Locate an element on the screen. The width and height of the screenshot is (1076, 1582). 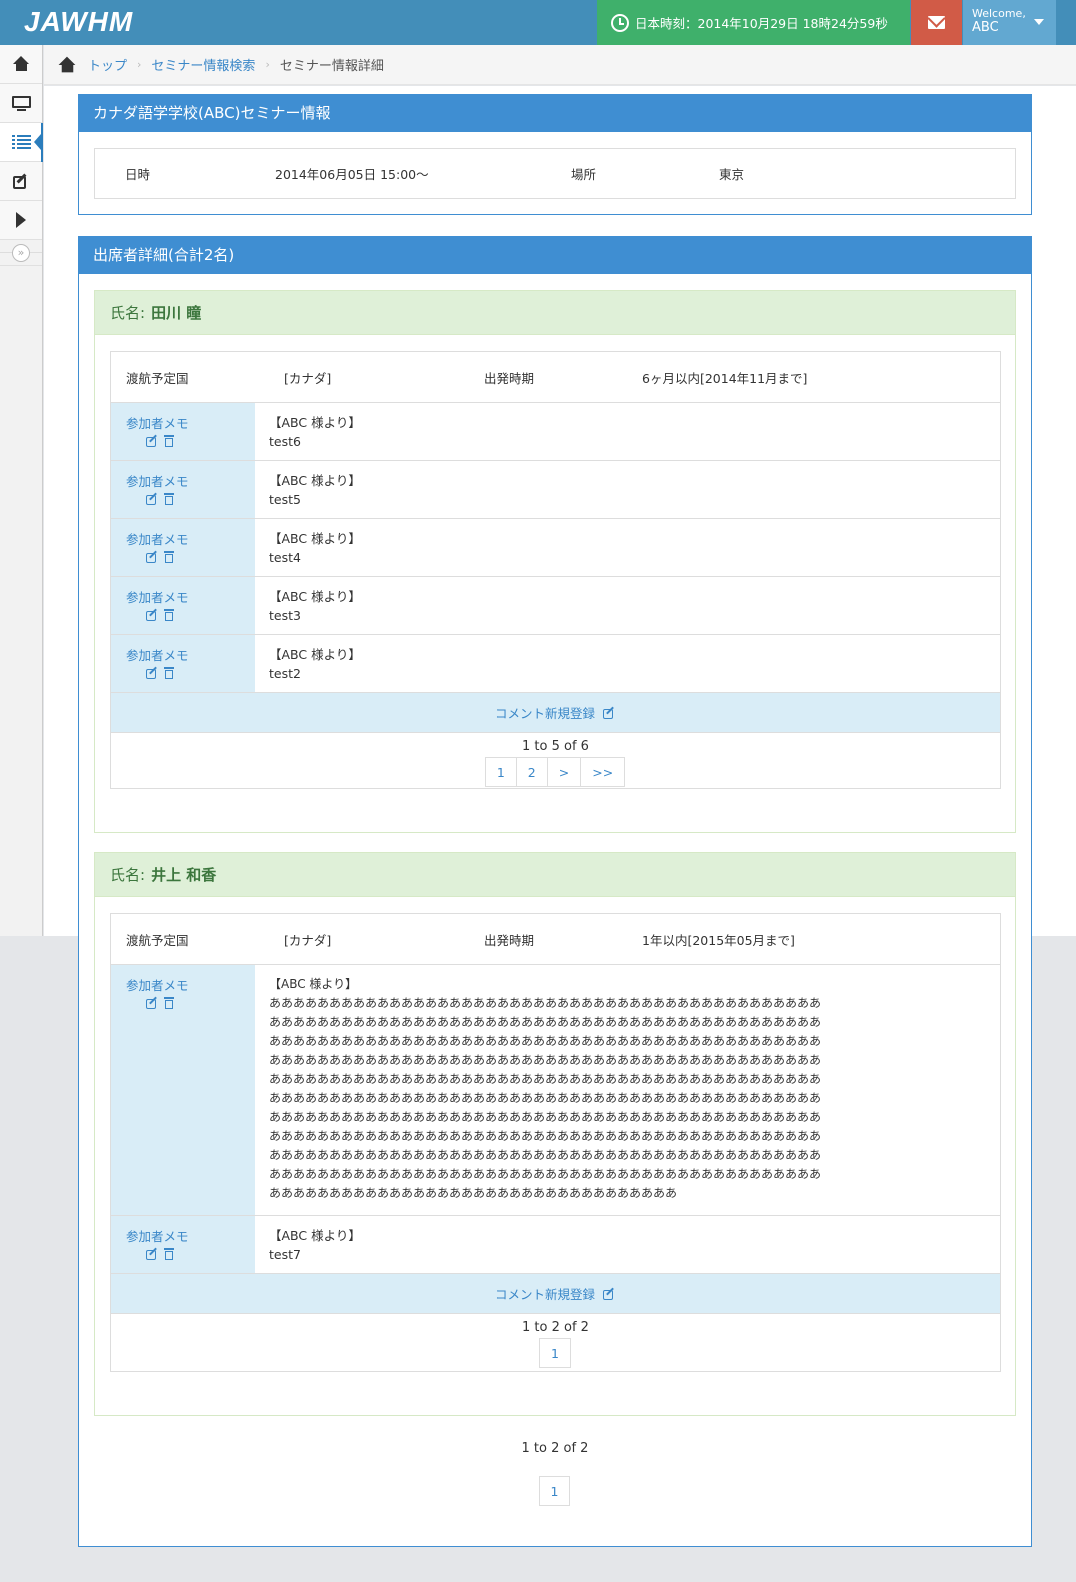
memo-body: 【ABC 様より】 test3 is located at coordinates (308, 605).